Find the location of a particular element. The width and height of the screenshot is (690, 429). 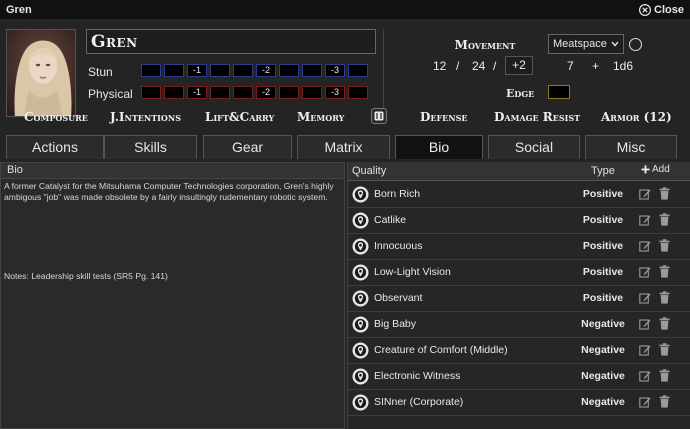

physical-label: Physical is located at coordinates (110, 94).